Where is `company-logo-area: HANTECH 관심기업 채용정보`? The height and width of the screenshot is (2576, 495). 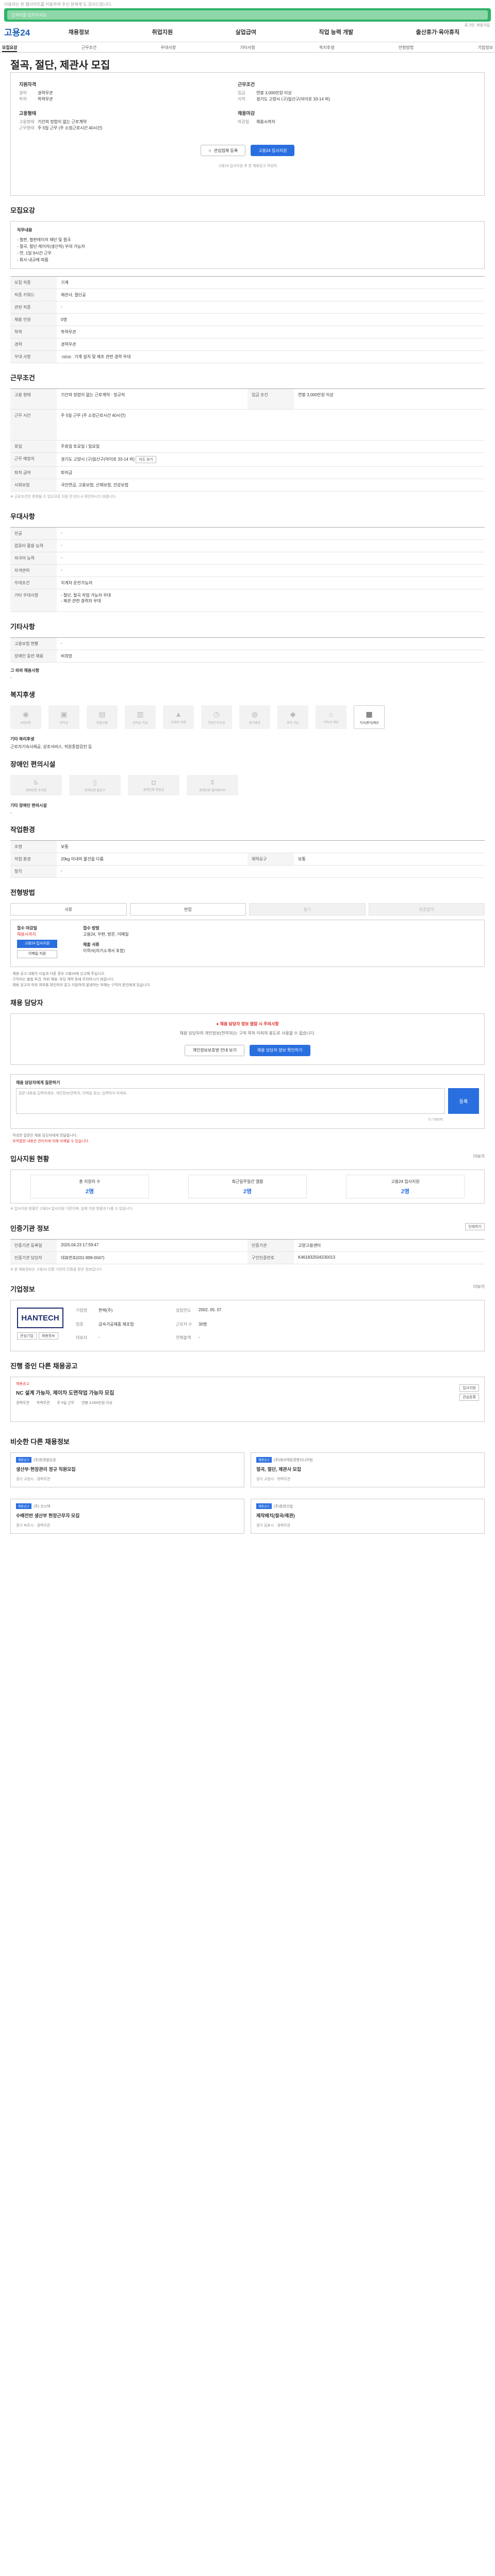 company-logo-area: HANTECH 관심기업 채용정보 is located at coordinates (40, 1326).